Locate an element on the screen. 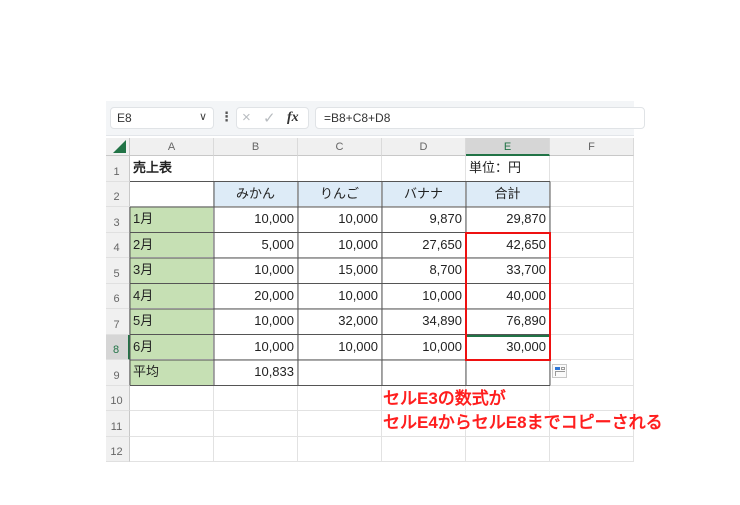  value-cell: 32,000 is located at coordinates (340, 322).